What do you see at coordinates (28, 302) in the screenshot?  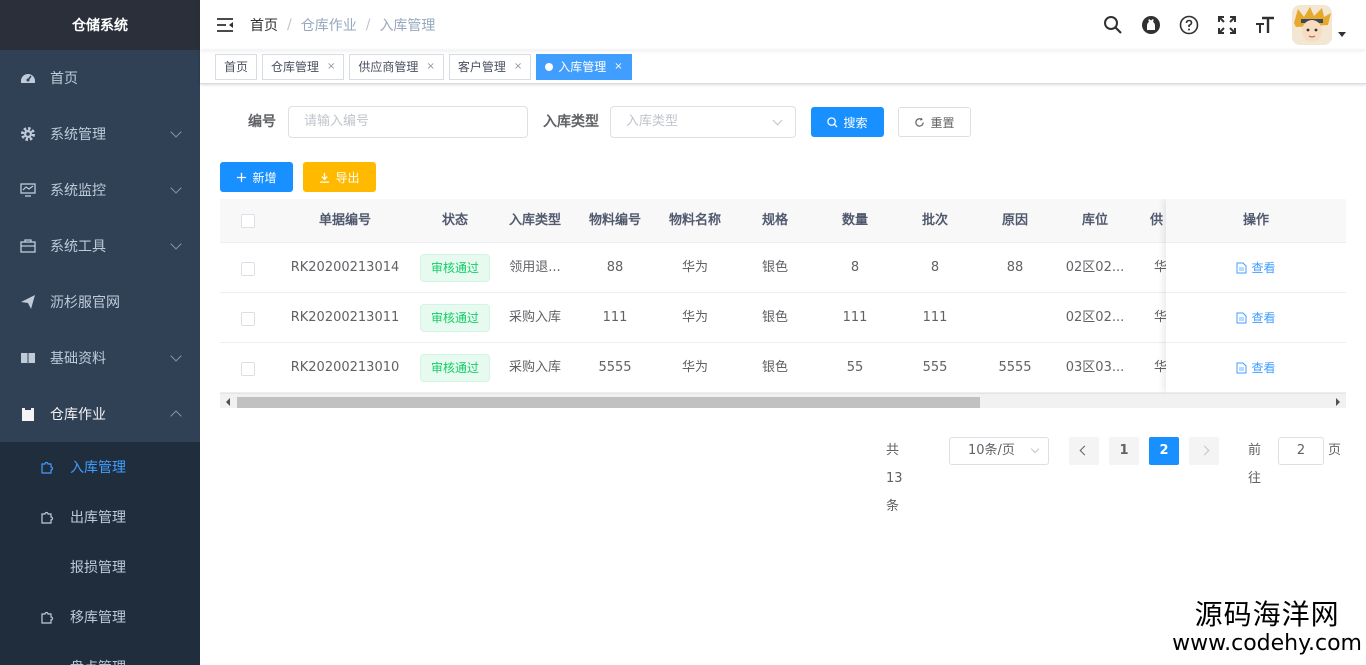 I see `send-icon` at bounding box center [28, 302].